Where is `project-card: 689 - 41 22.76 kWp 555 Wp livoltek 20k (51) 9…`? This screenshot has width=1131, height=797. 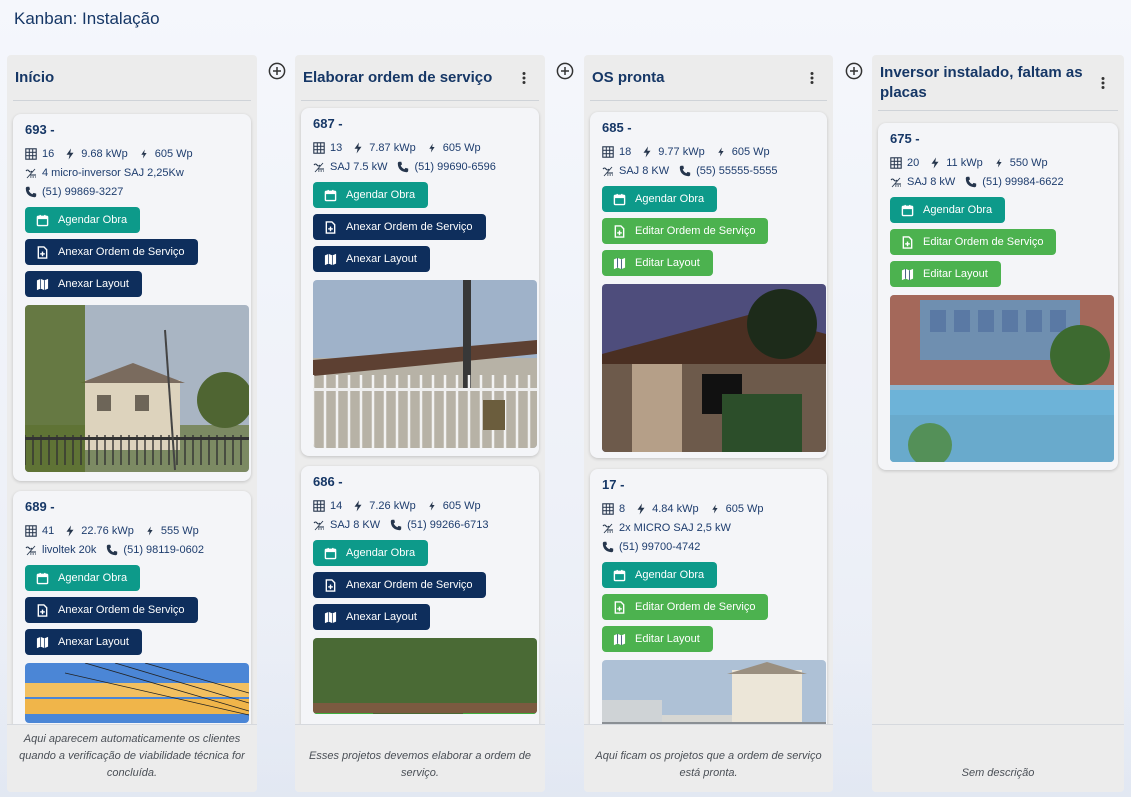 project-card: 689 - 41 22.76 kWp 555 Wp livoltek 20k (51) 9… is located at coordinates (132, 607).